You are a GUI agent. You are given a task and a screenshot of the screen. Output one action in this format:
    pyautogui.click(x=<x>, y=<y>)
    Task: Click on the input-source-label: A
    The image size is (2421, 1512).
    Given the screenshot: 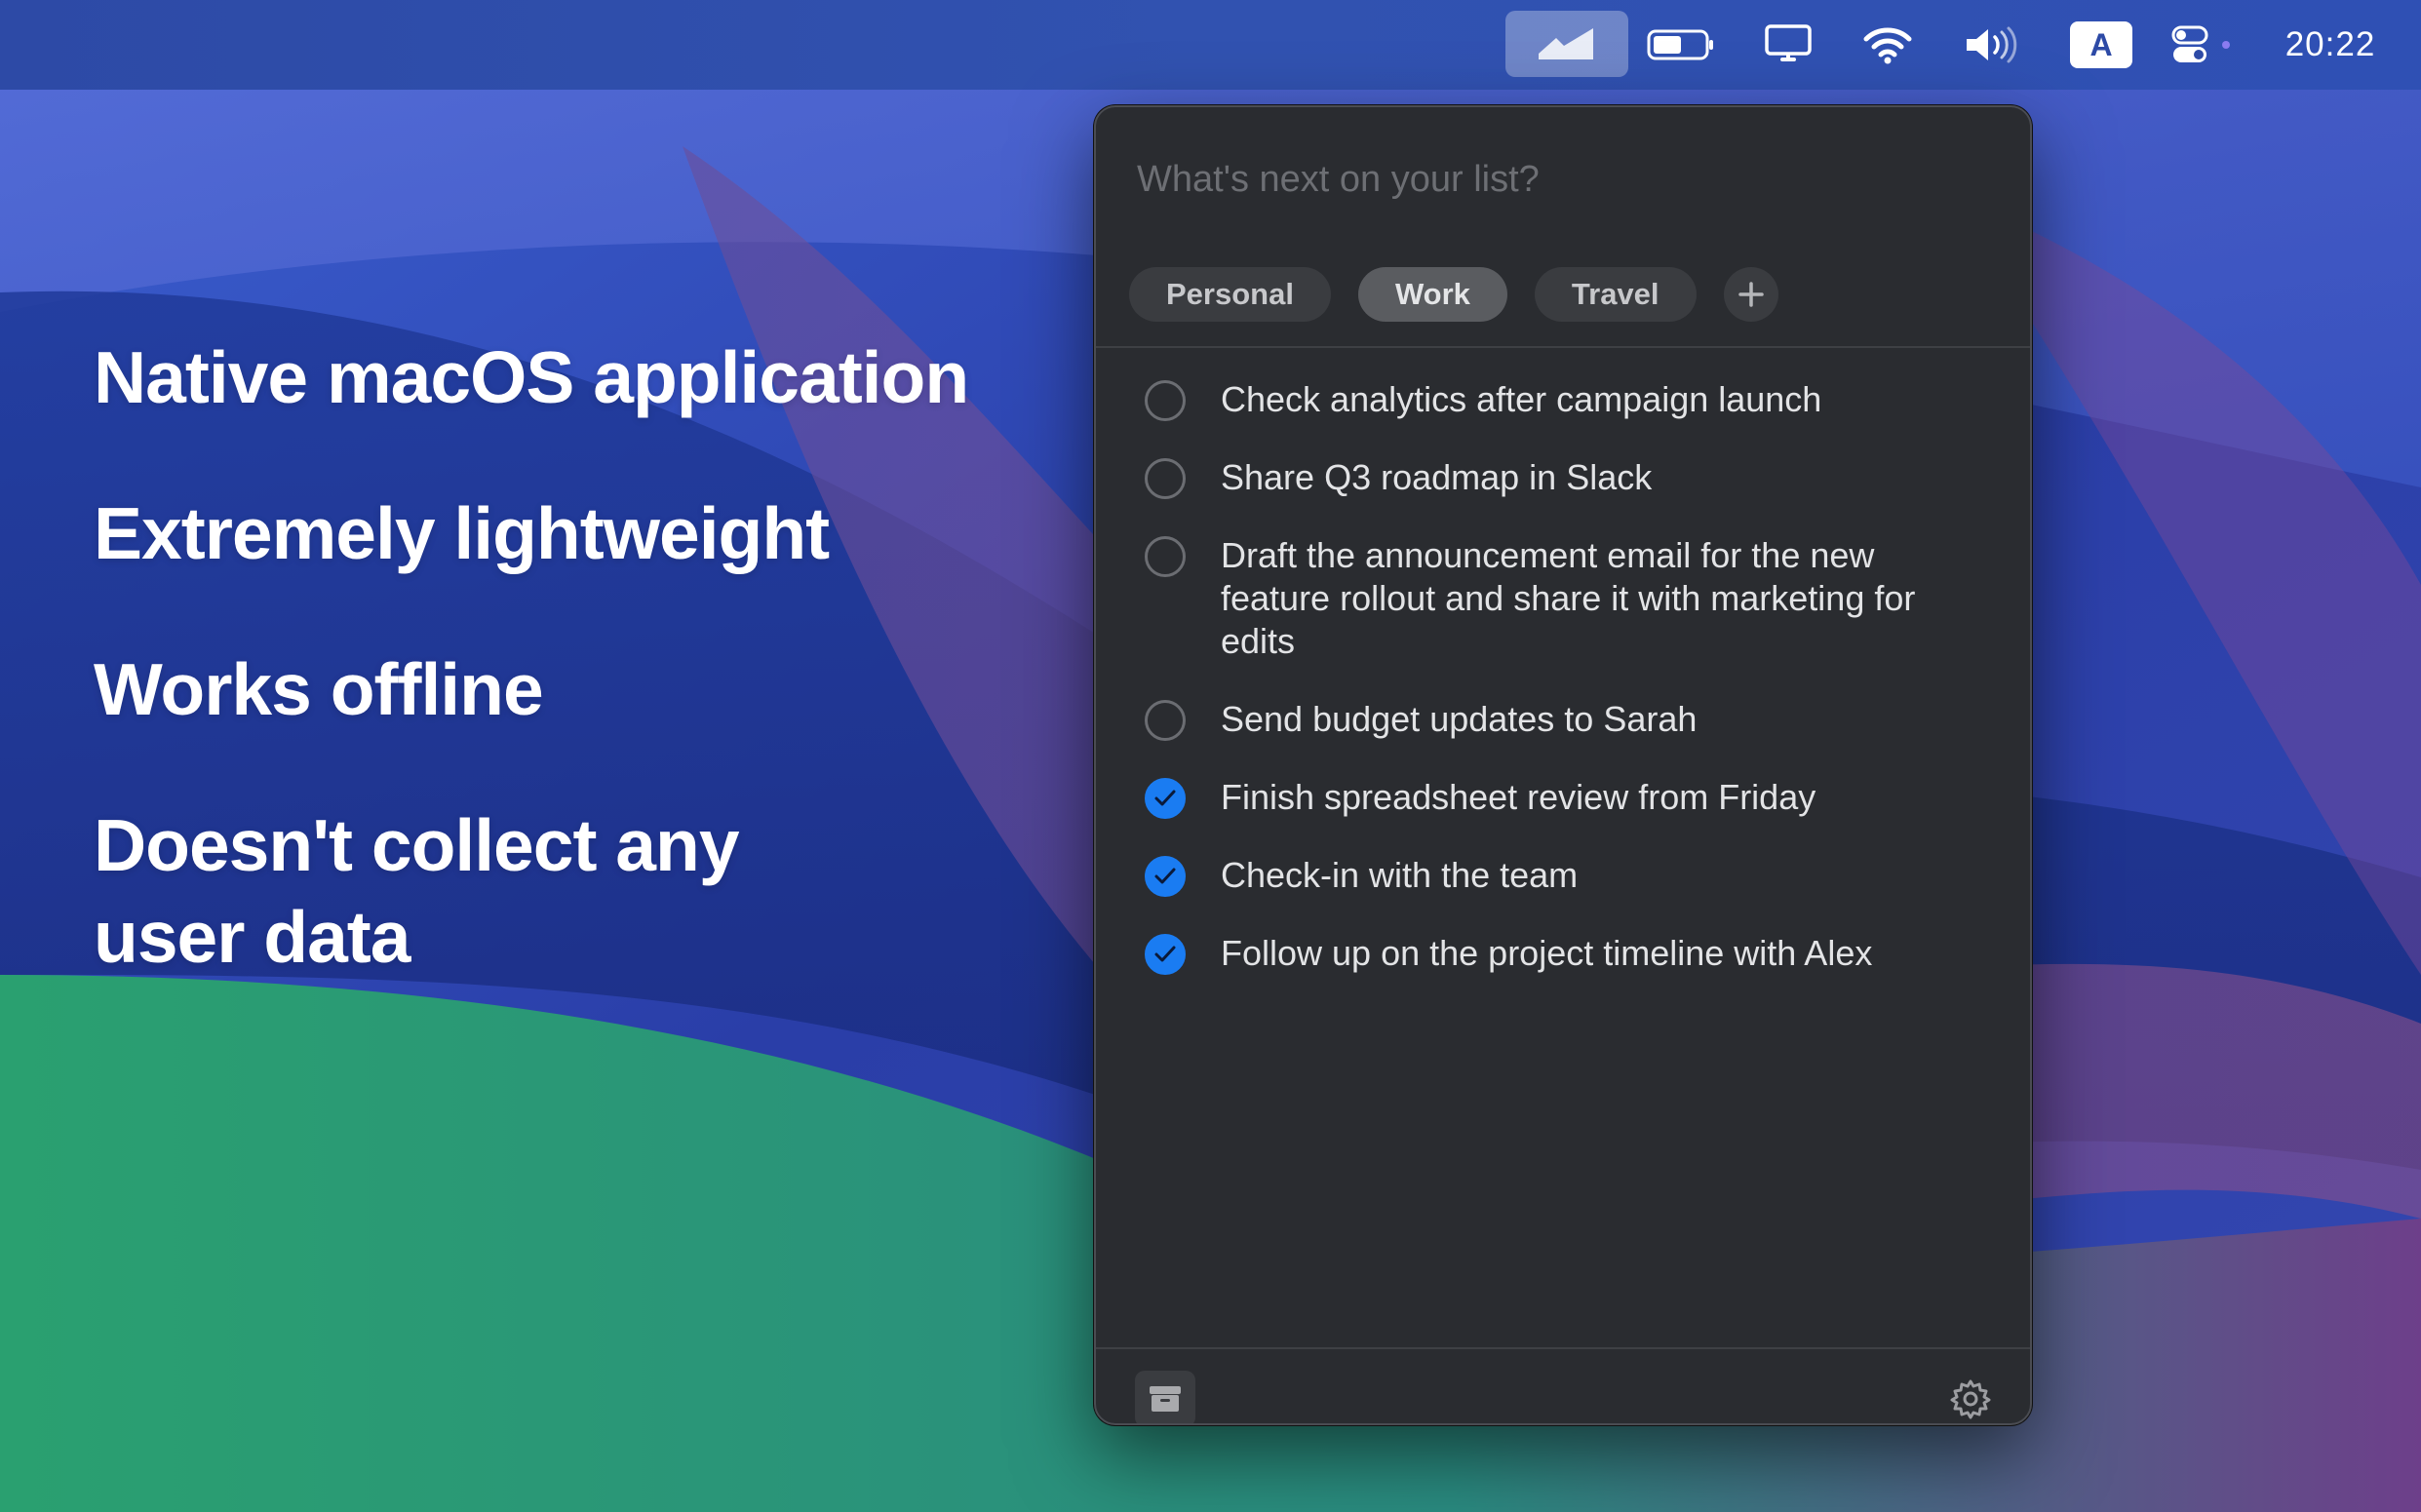 What is the action you would take?
    pyautogui.click(x=2101, y=44)
    